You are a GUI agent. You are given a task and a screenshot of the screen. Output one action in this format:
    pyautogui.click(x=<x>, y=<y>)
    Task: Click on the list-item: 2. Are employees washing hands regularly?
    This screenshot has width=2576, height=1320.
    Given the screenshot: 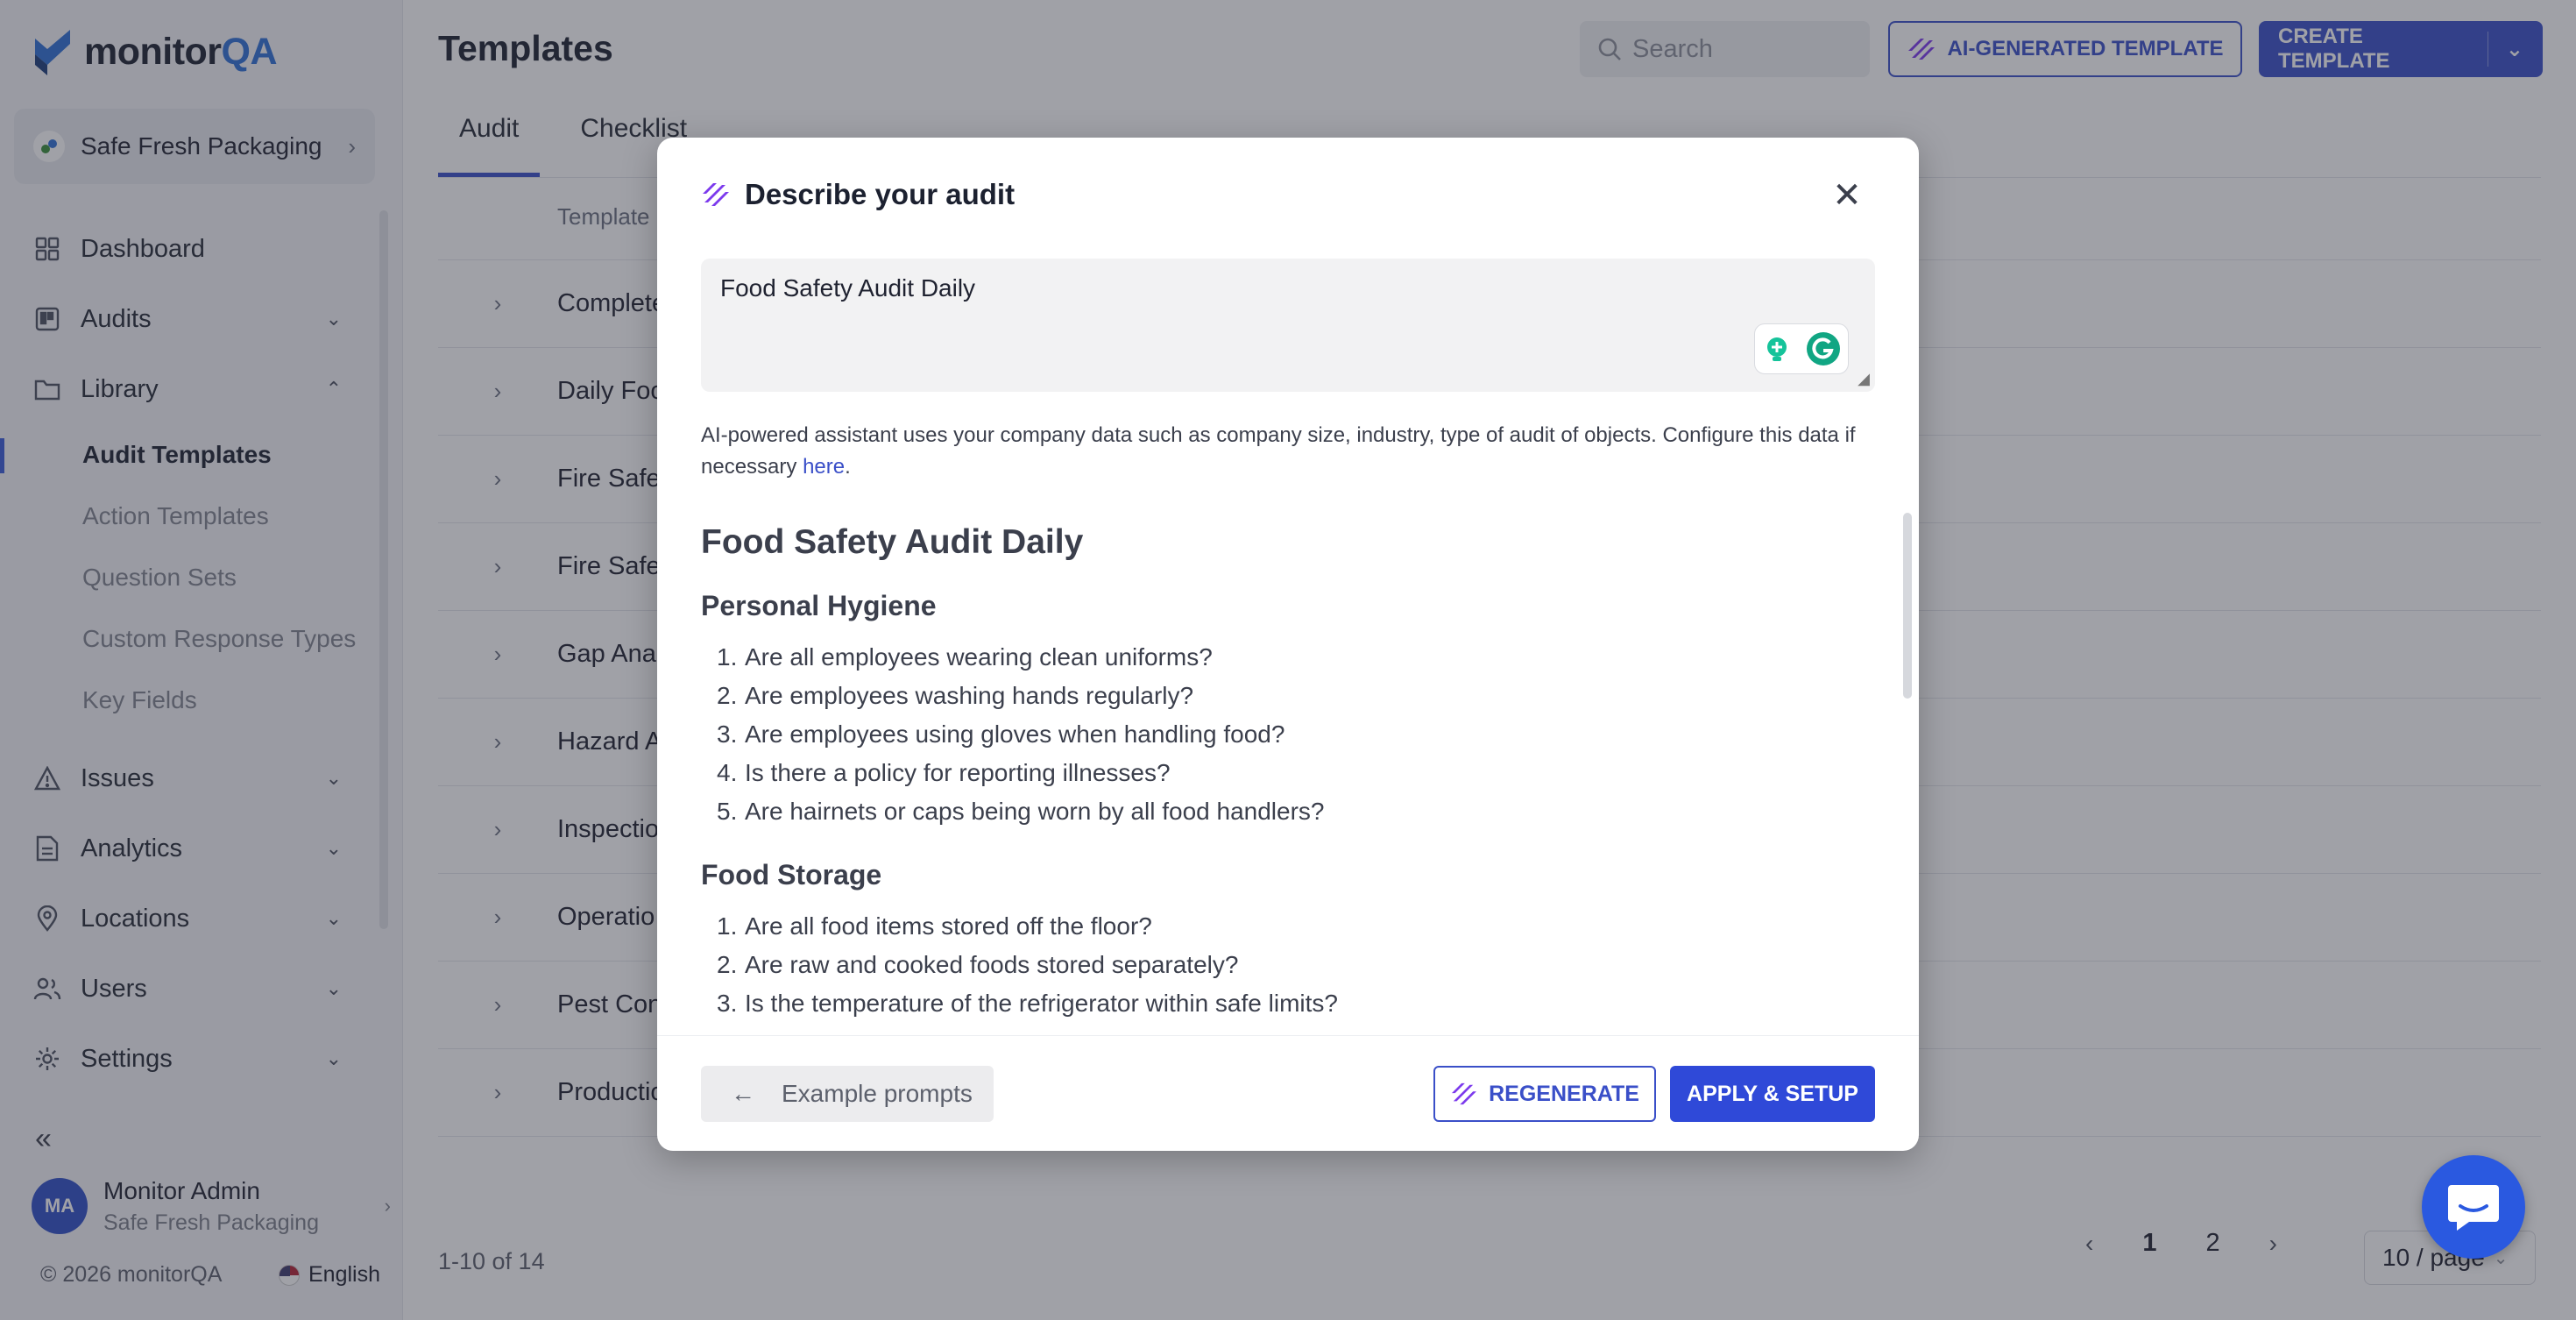 What is the action you would take?
    pyautogui.click(x=955, y=695)
    